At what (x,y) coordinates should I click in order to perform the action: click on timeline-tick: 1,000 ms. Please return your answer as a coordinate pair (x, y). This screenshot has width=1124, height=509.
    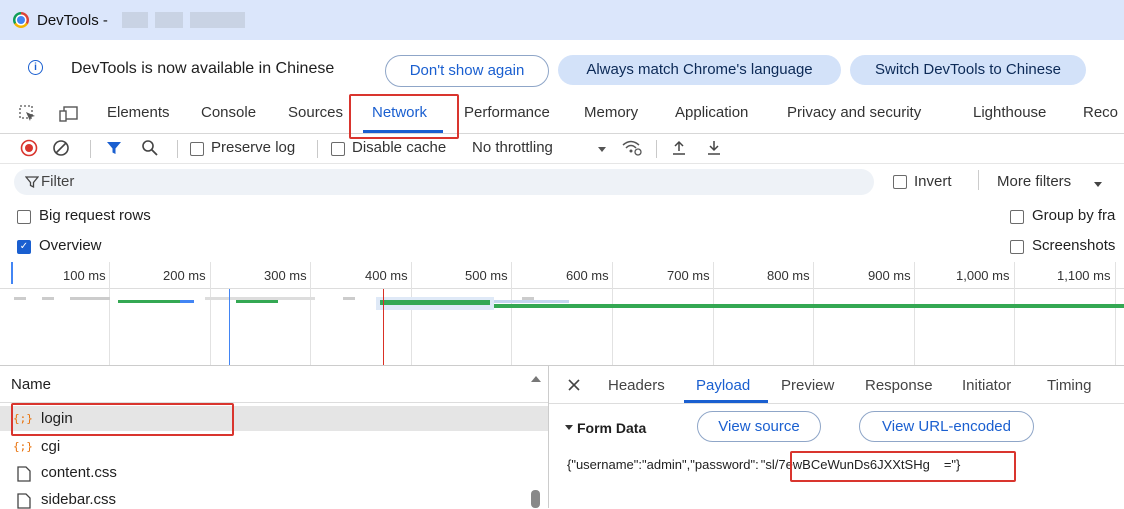
    Looking at the image, I should click on (983, 275).